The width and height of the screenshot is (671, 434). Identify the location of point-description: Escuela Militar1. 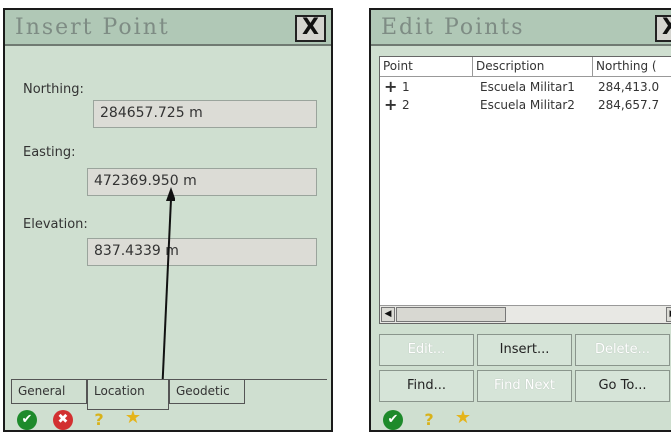
(527, 87).